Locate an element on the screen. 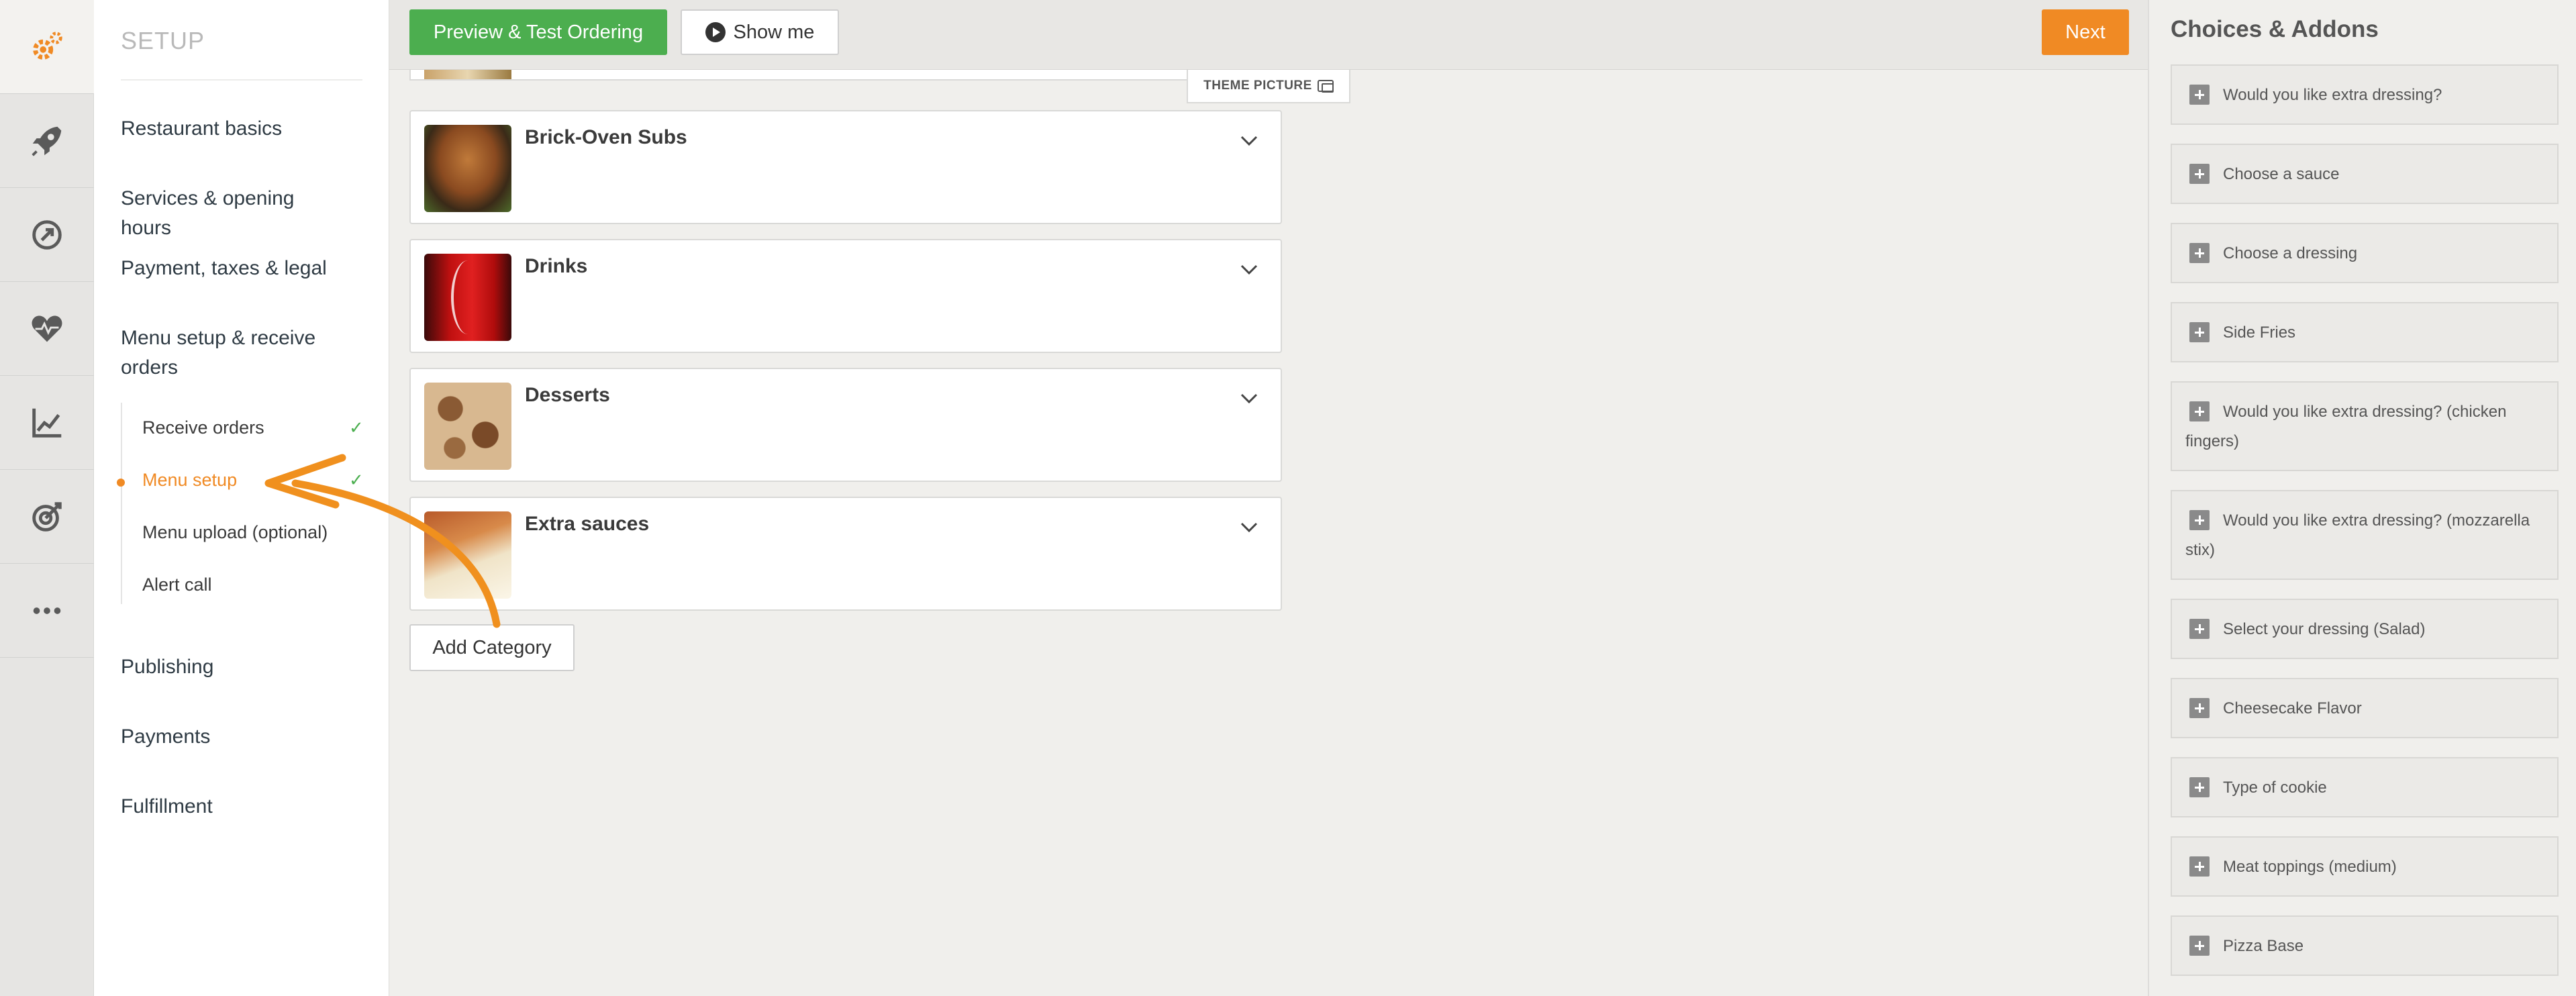 The height and width of the screenshot is (996, 2576). category-title: Brick-Oven Subs is located at coordinates (606, 137).